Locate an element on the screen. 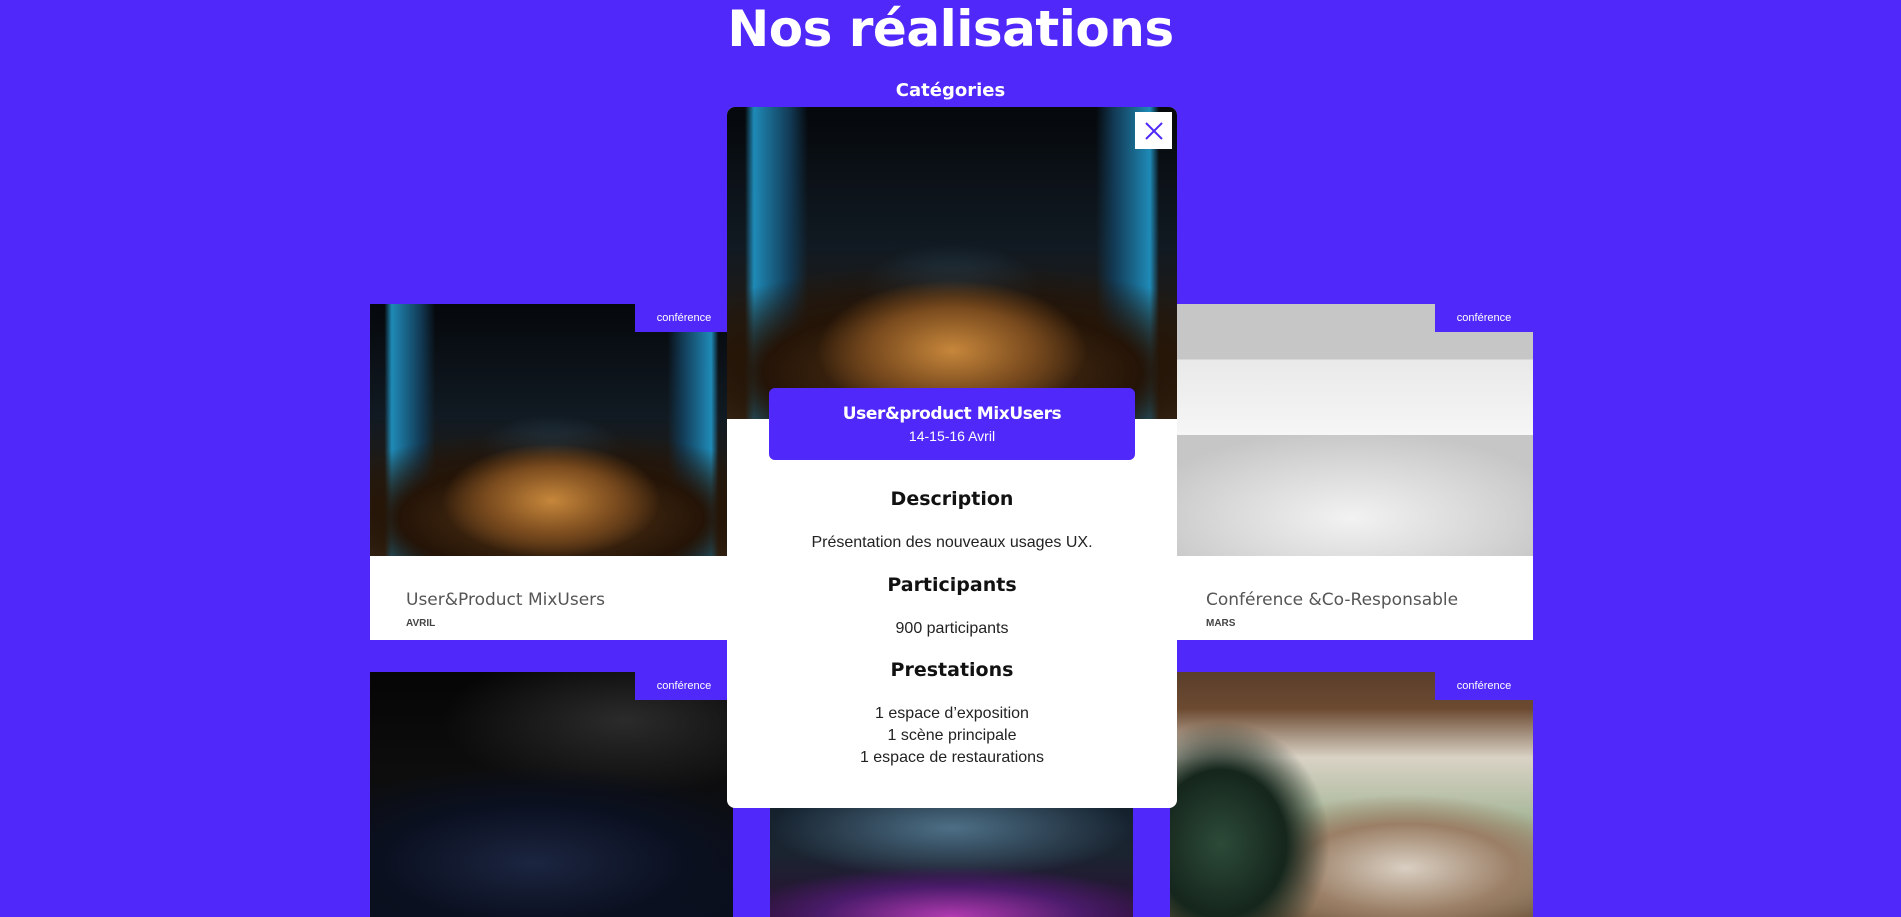 Image resolution: width=1901 pixels, height=917 pixels. card-month: AVRIL is located at coordinates (421, 623).